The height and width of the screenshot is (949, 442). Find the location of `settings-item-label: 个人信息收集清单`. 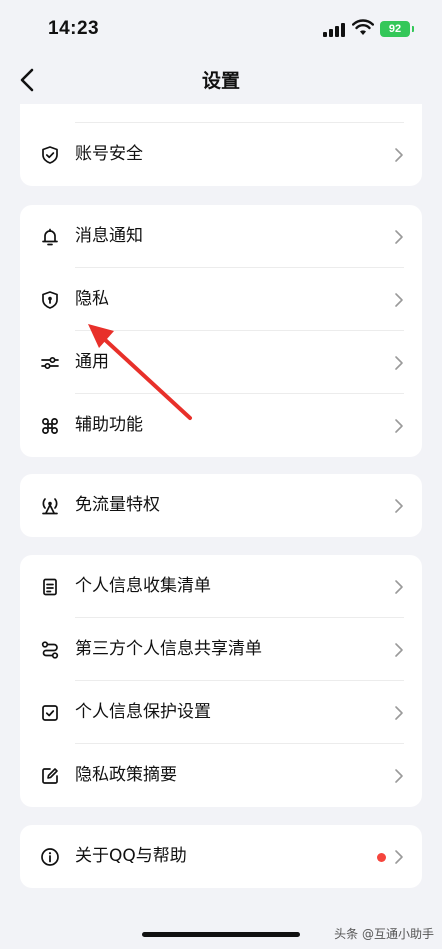

settings-item-label: 个人信息收集清单 is located at coordinates (143, 586).